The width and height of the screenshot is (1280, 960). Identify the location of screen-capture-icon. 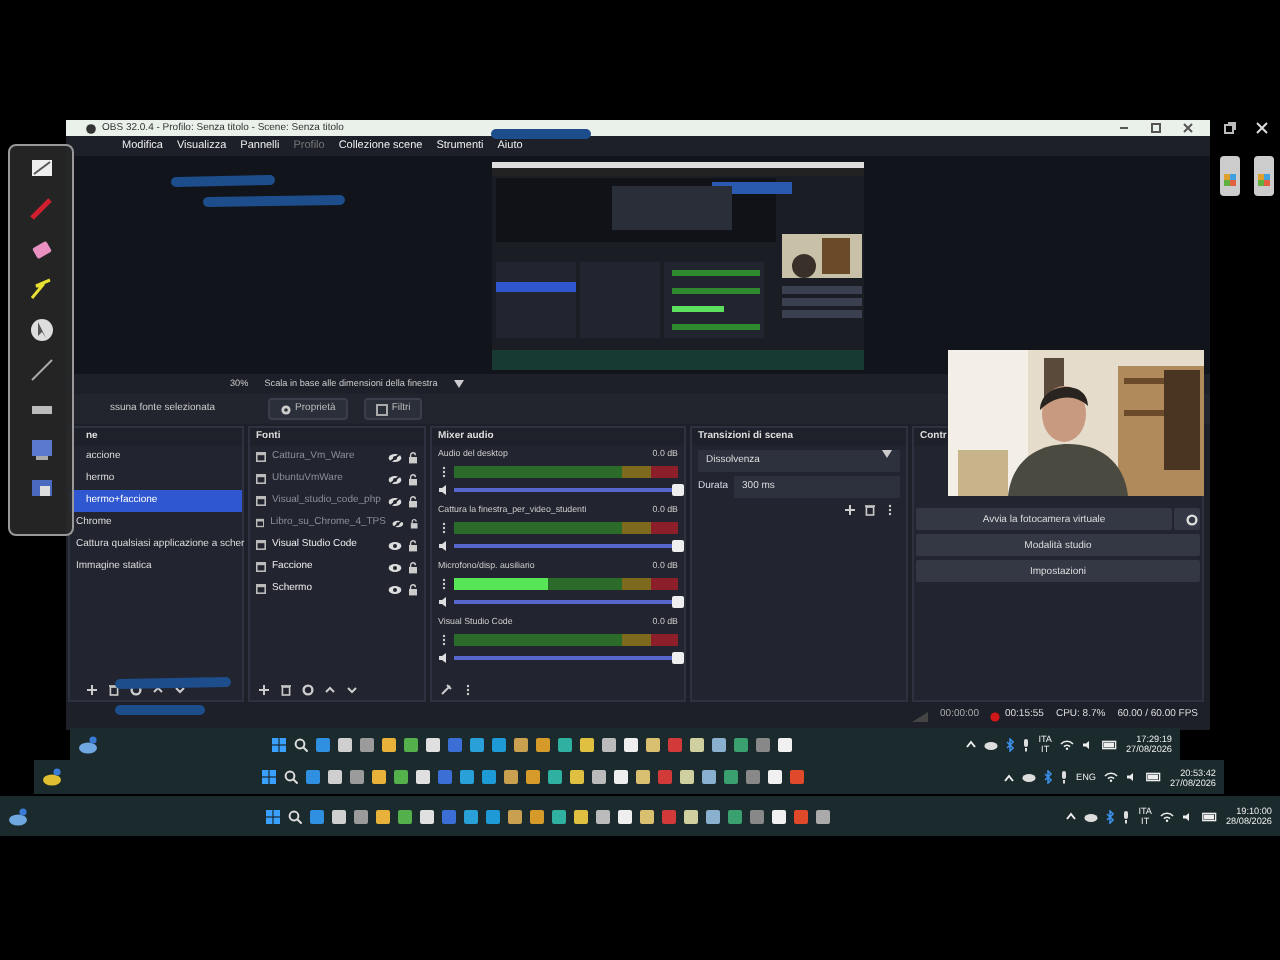
(41, 490).